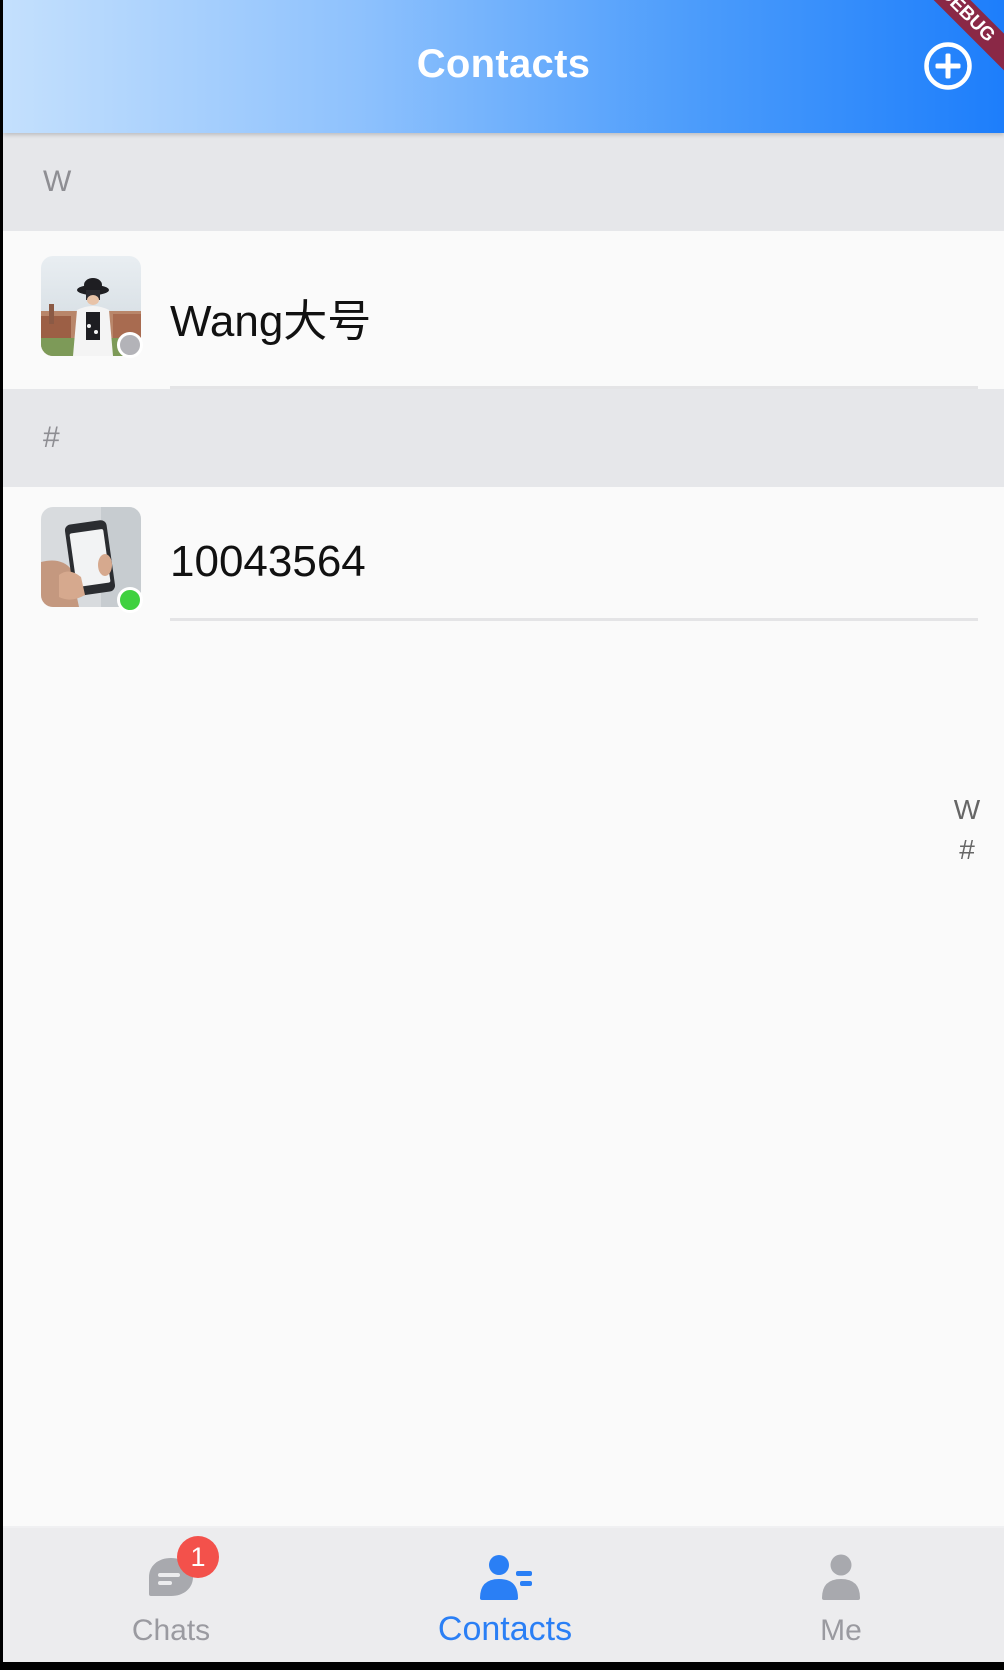  Describe the element at coordinates (841, 1630) in the screenshot. I see `nav-label-me: Me` at that location.